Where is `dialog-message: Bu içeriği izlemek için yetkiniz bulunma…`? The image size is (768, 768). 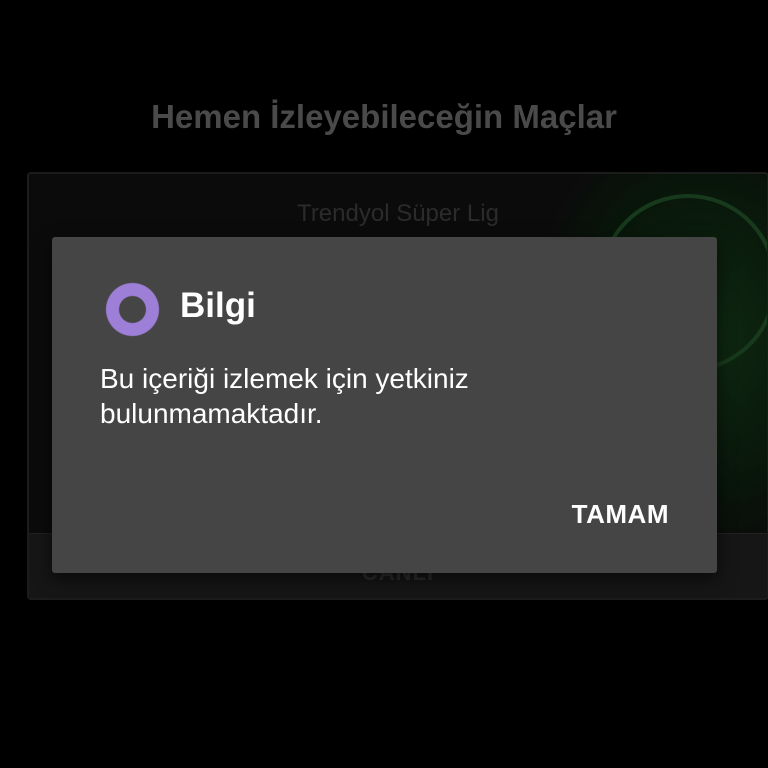
dialog-message: Bu içeriği izlemek için yetkiniz bulunma… is located at coordinates (284, 396).